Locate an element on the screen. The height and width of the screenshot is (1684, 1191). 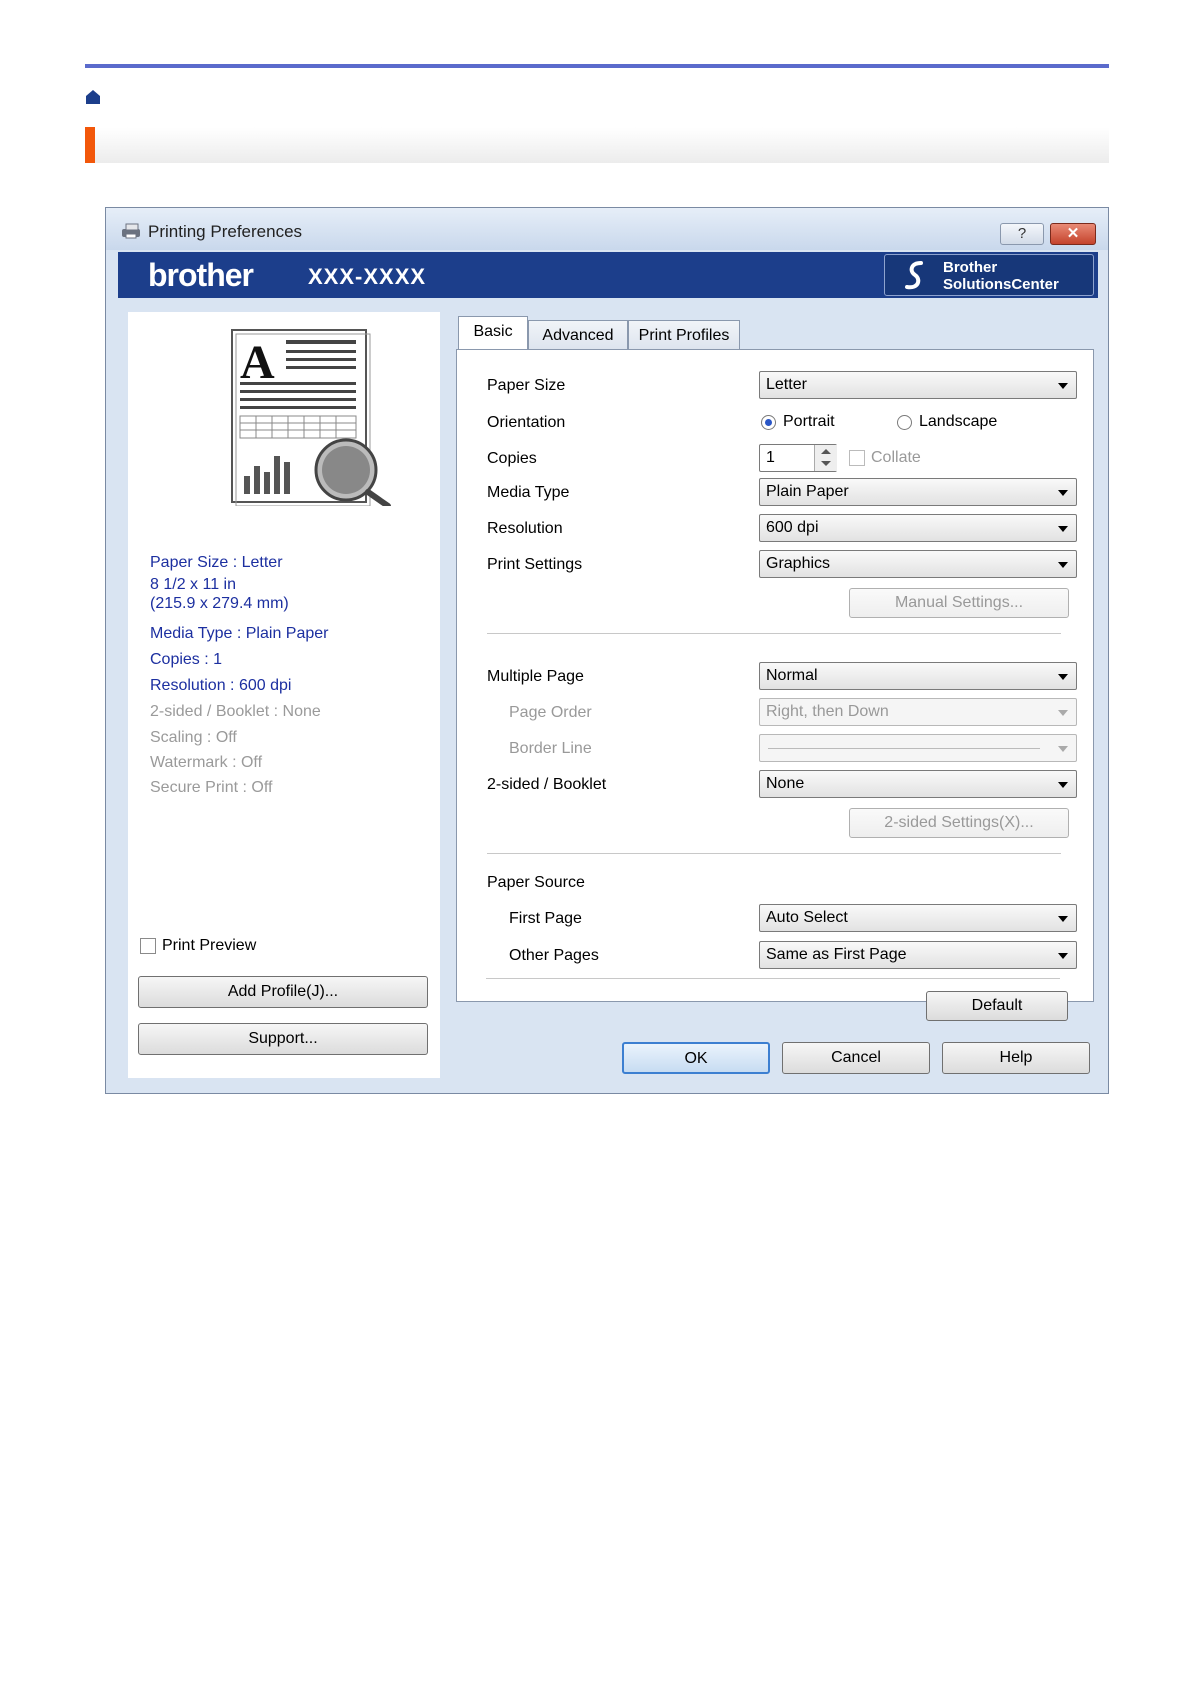
other-pages-dropdown: Same as First Page is located at coordinates (918, 955).